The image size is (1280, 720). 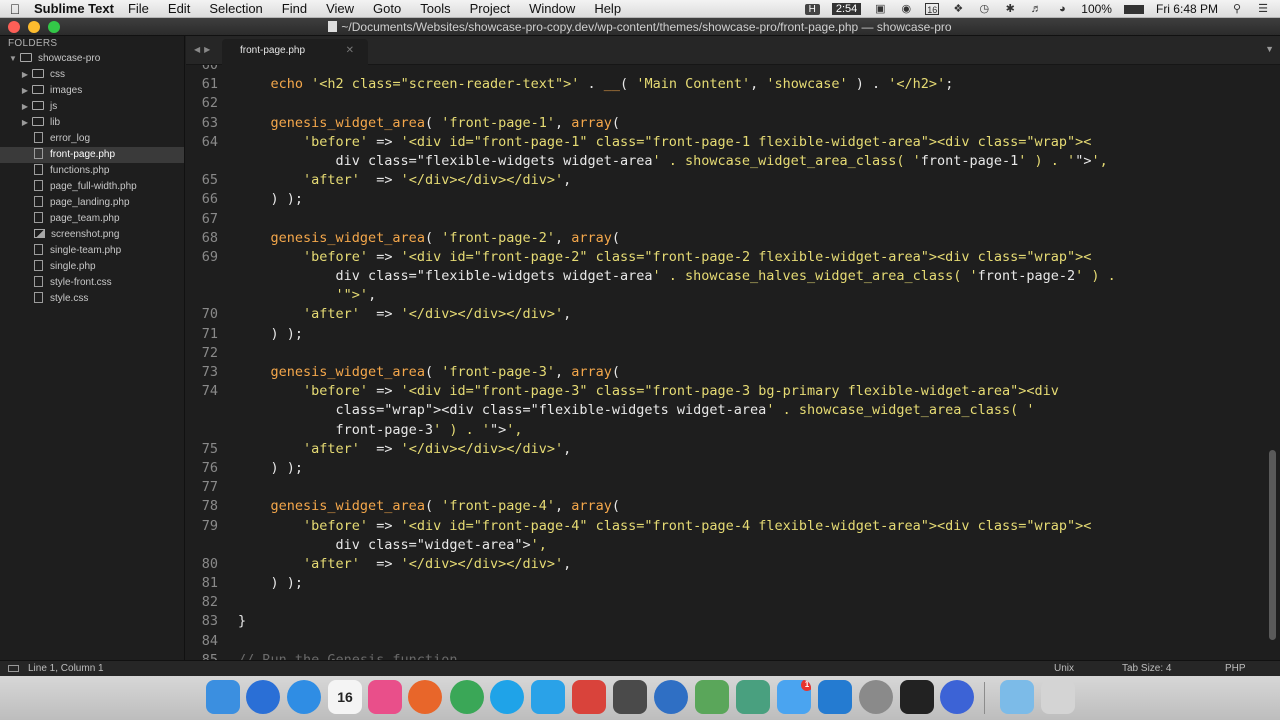 I want to click on menu-goto: Goto, so click(x=387, y=8).